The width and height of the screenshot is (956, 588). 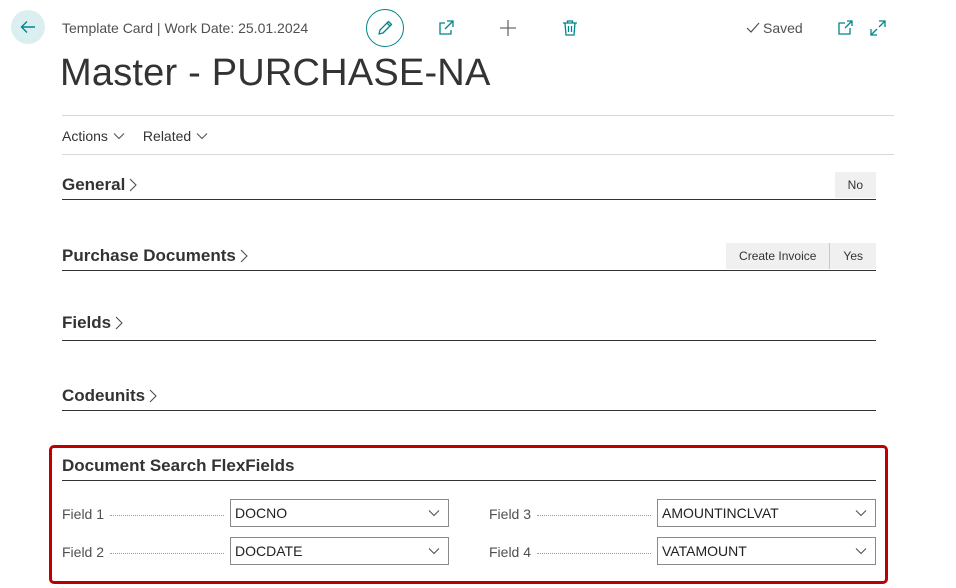 I want to click on section-codeunits-header: Codeunits, so click(x=110, y=396).